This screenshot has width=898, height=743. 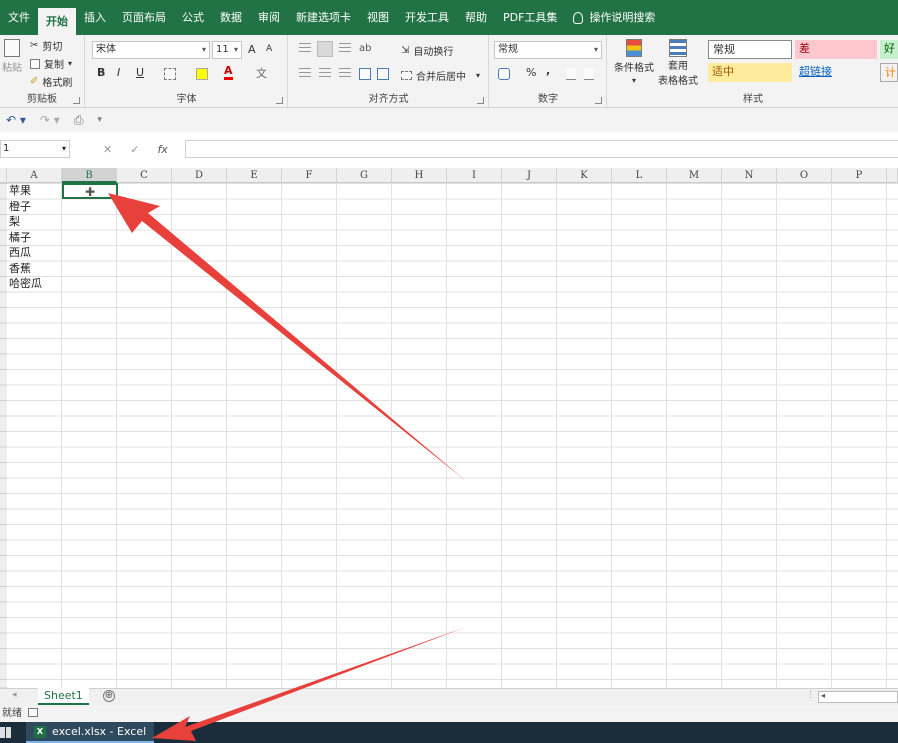 I want to click on insert-function-icon: fx, so click(x=162, y=149).